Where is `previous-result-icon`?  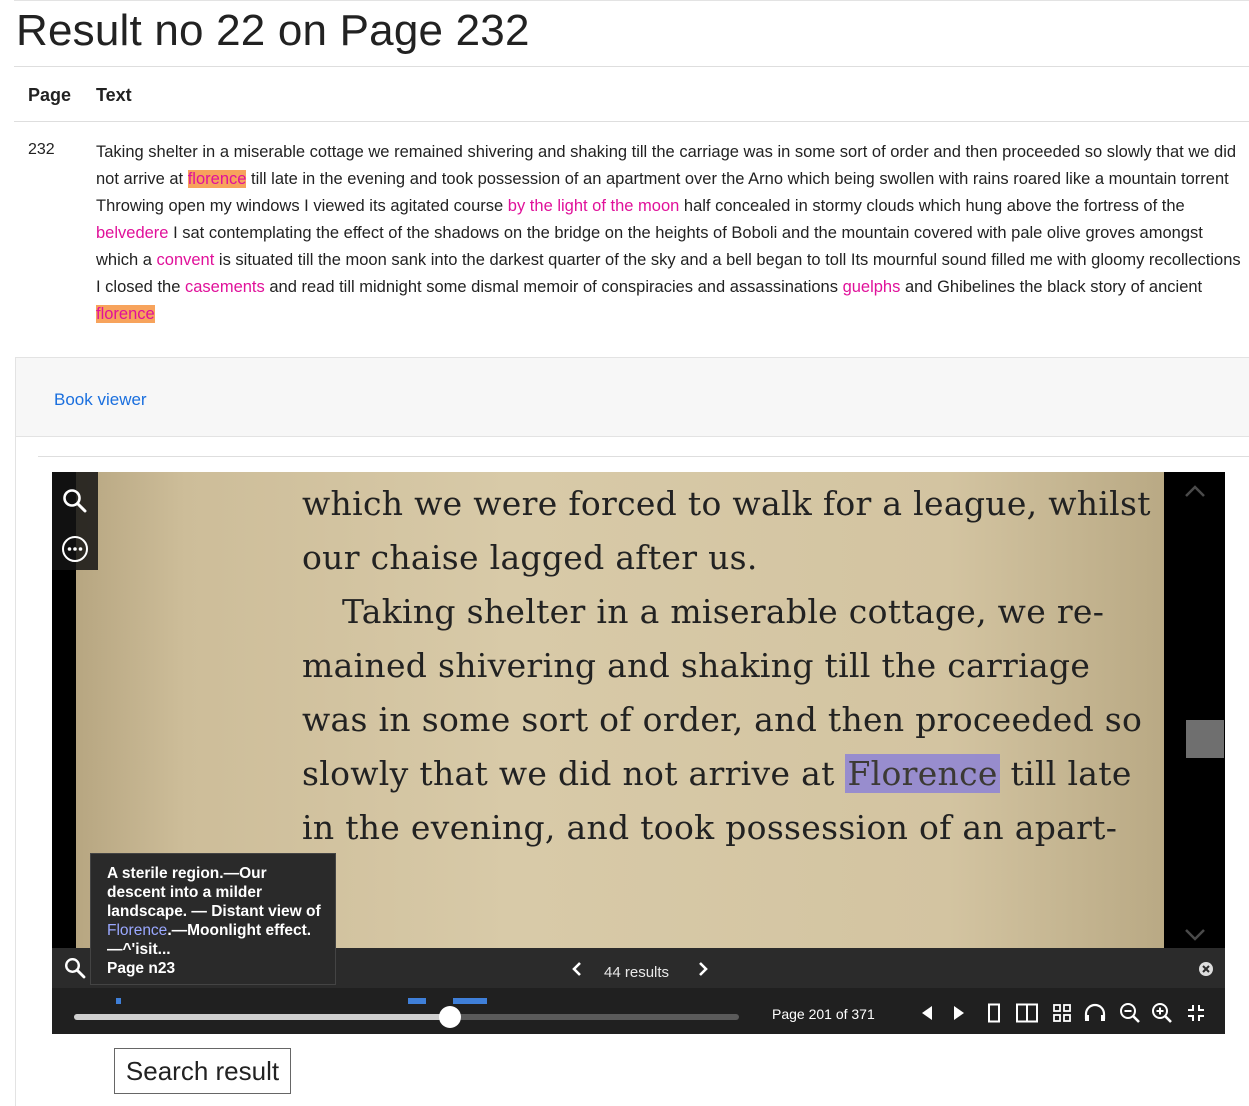 previous-result-icon is located at coordinates (577, 969).